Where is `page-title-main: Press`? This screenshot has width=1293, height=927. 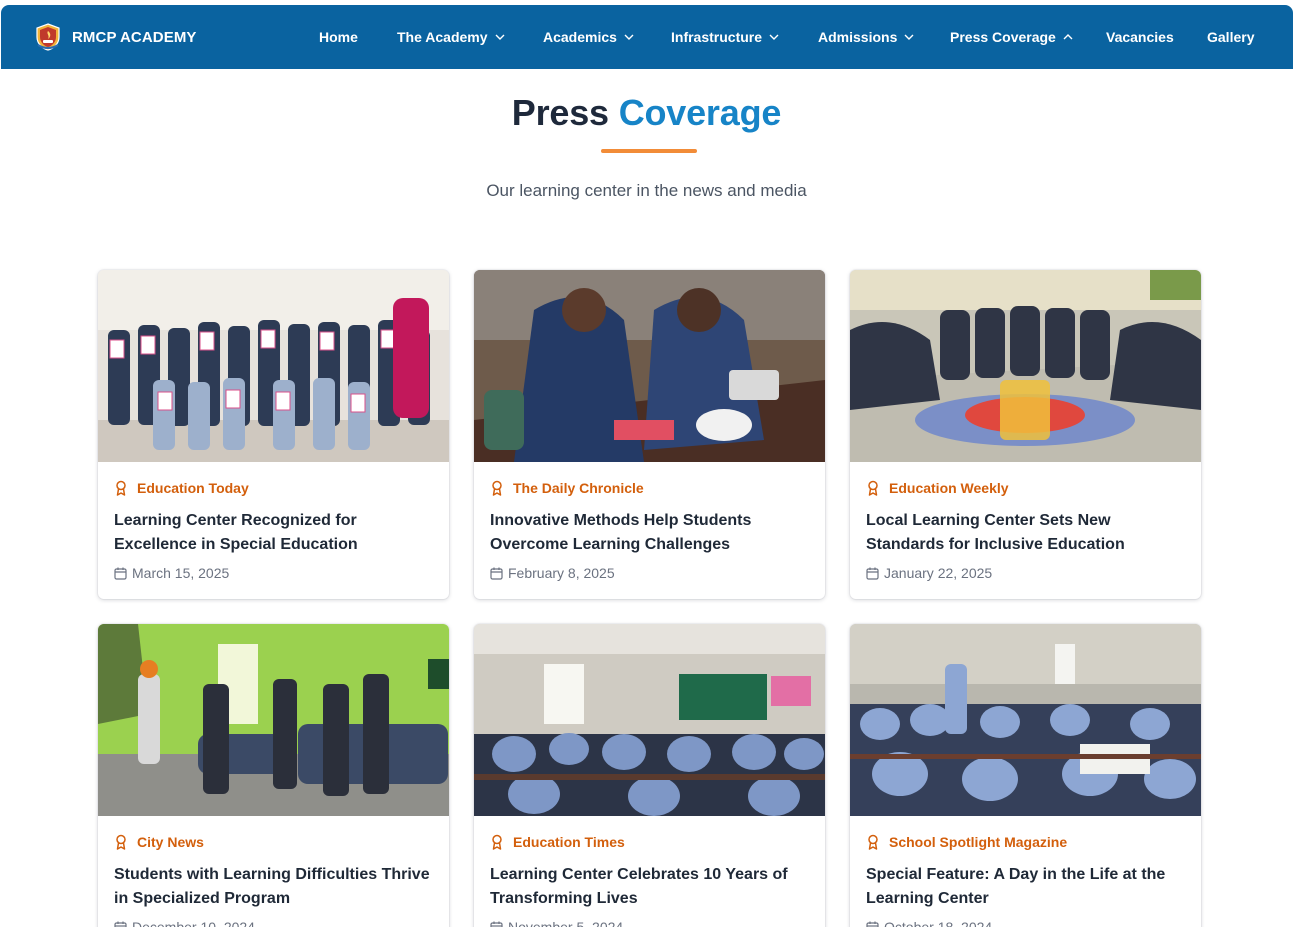 page-title-main: Press is located at coordinates (560, 112).